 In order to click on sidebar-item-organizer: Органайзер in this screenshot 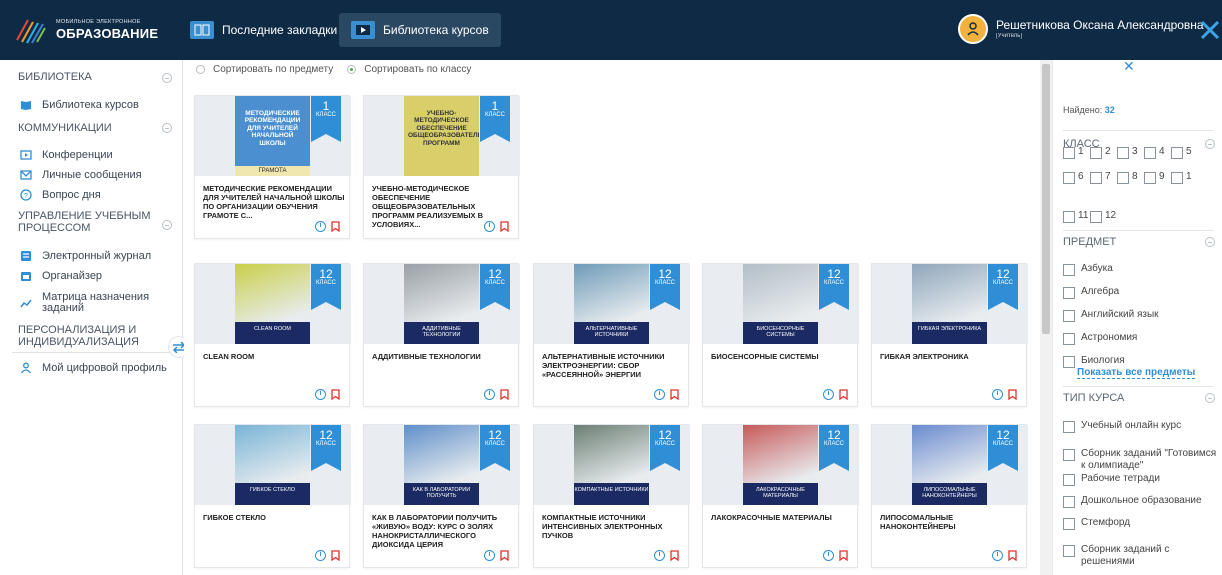, I will do `click(61, 276)`.